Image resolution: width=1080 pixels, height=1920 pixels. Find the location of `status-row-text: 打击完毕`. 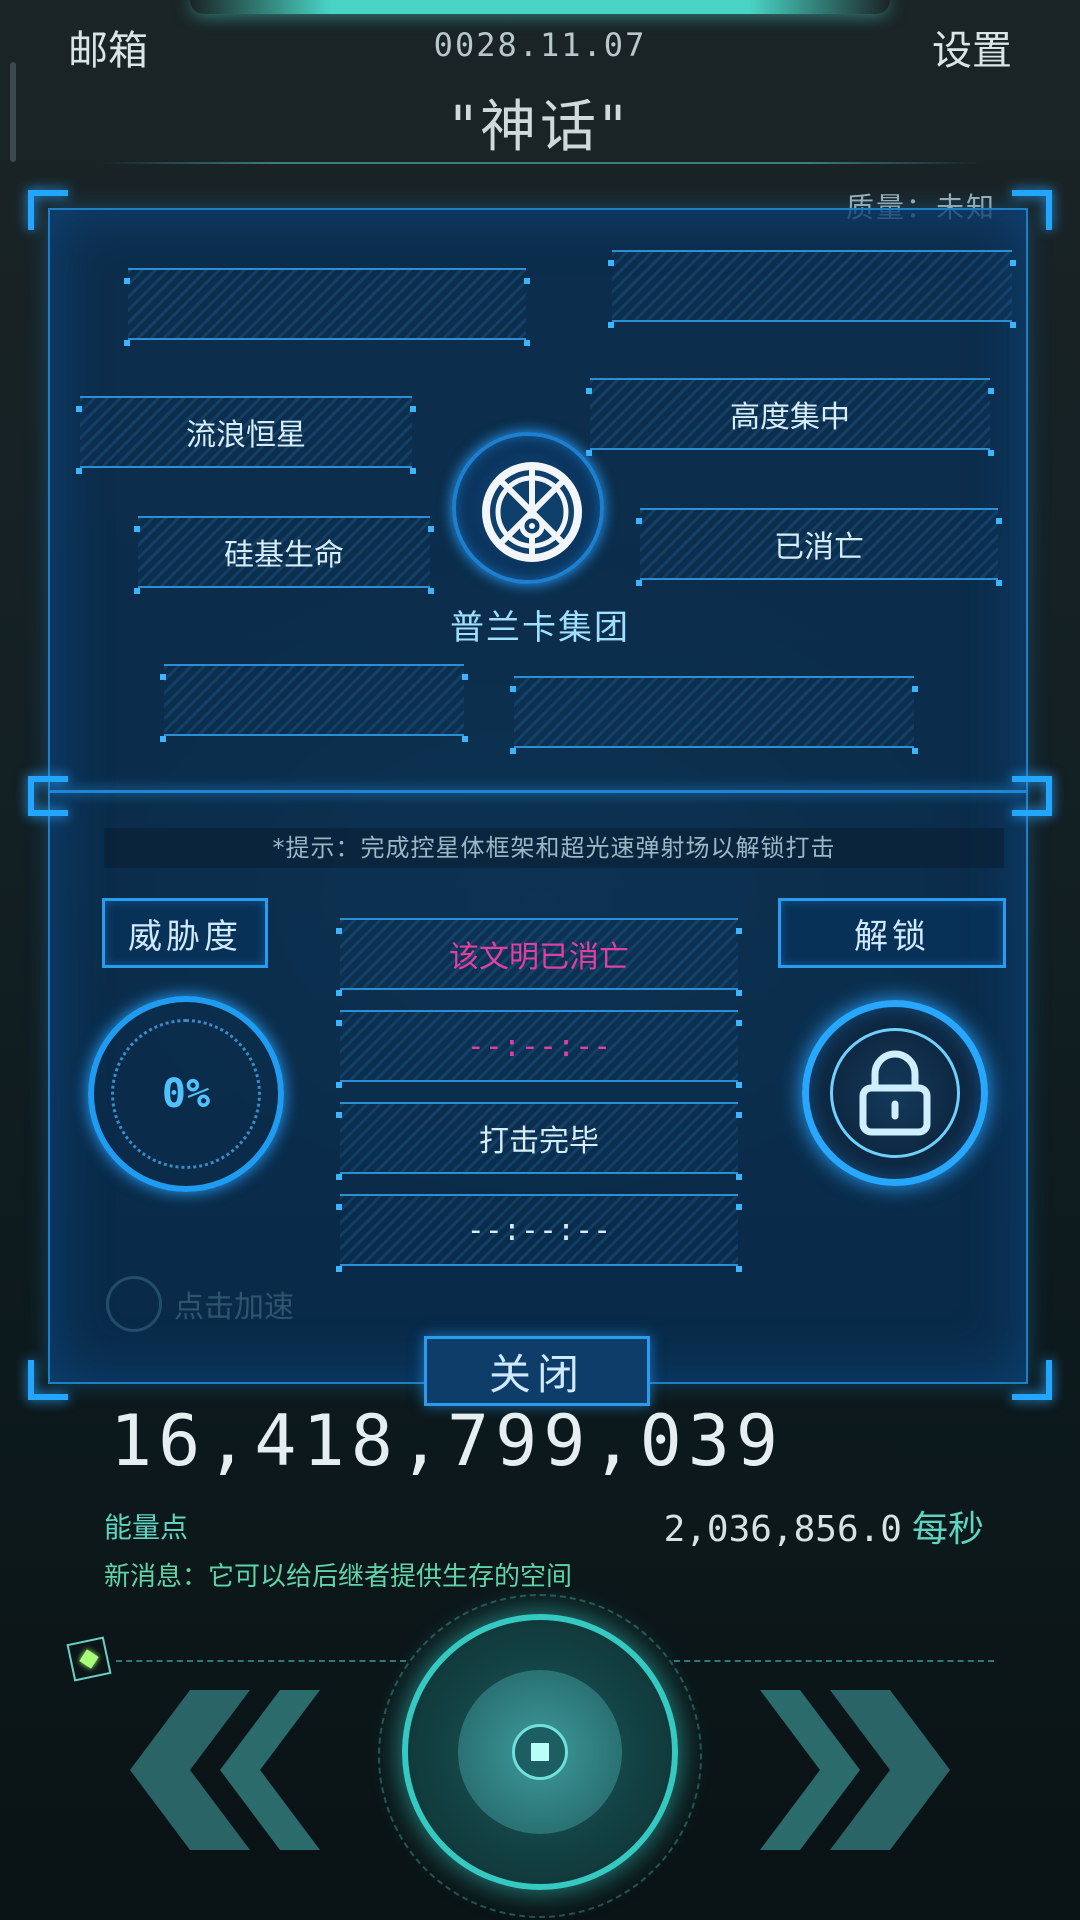

status-row-text: 打击完毕 is located at coordinates (539, 1141).